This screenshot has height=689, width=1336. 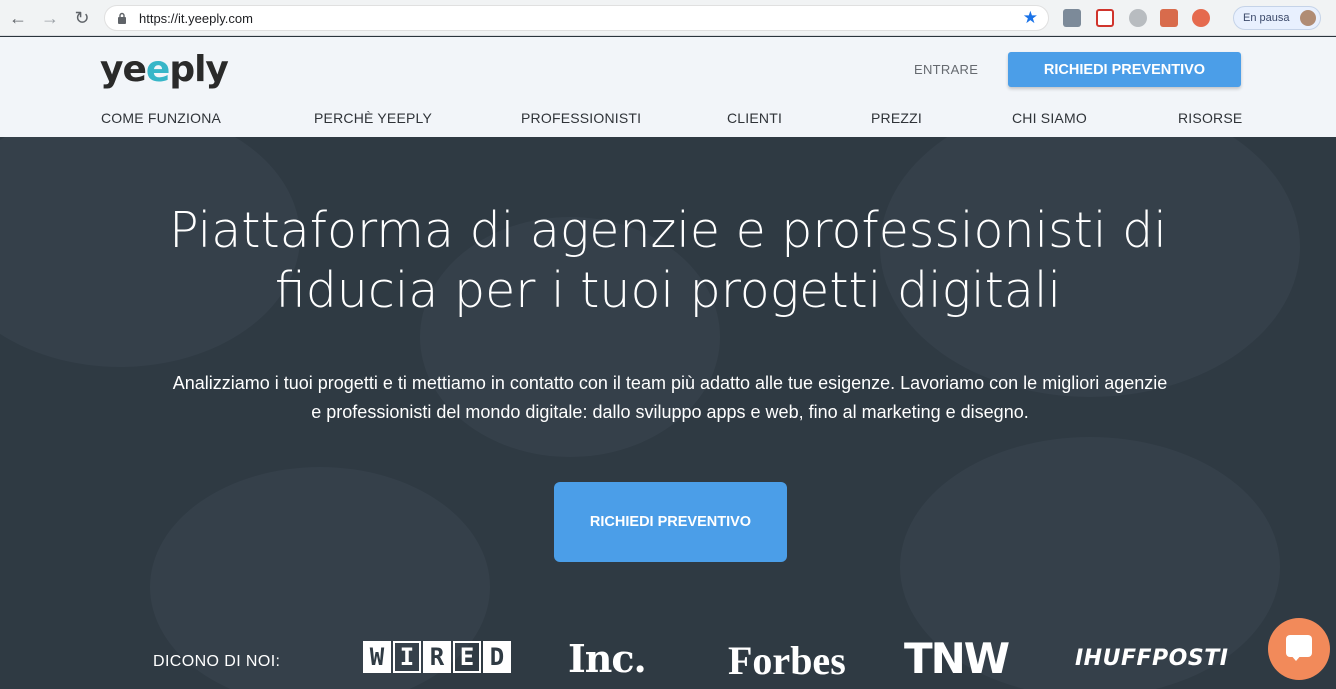 I want to click on tnw-logo: TNW, so click(x=957, y=658).